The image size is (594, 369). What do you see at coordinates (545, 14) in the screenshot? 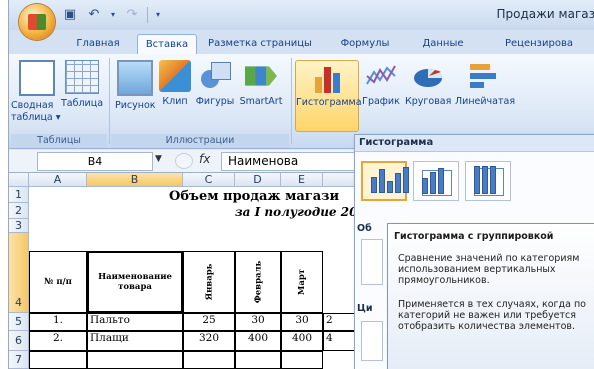
I see `window-title: Продажи магаз` at bounding box center [545, 14].